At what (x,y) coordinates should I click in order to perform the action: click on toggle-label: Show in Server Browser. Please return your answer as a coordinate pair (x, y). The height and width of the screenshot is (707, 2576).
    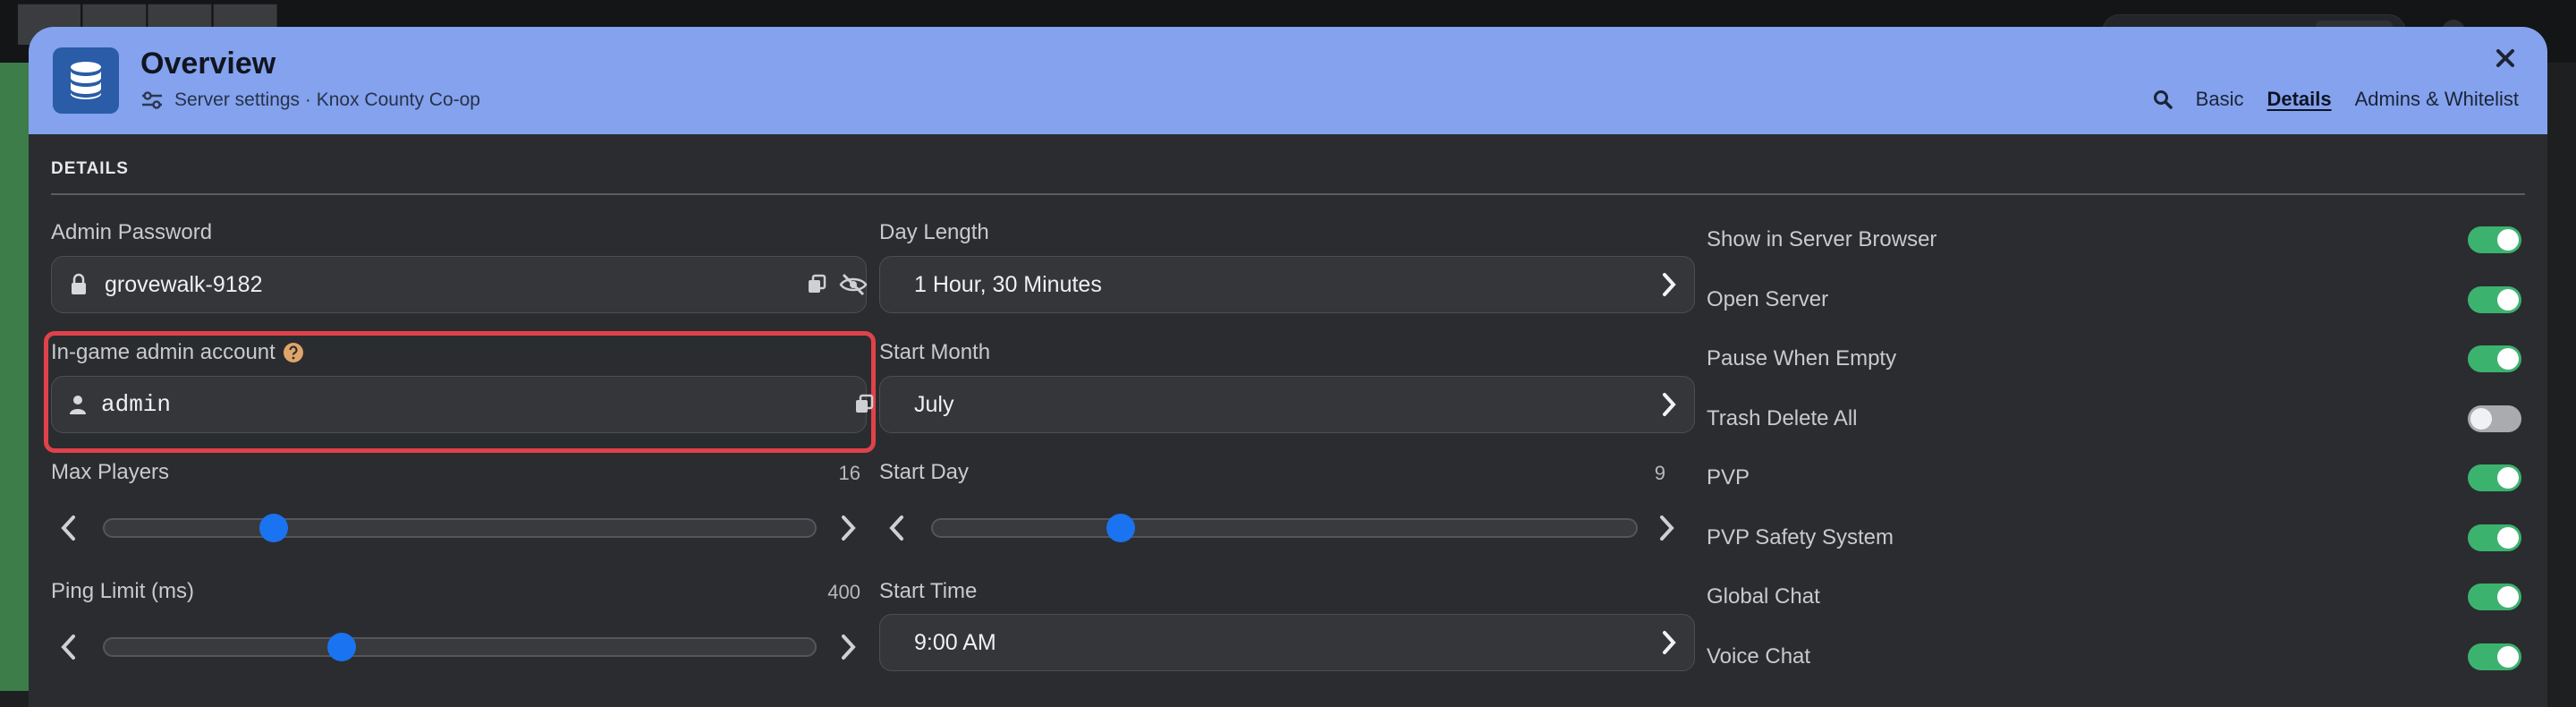
    Looking at the image, I should click on (1822, 239).